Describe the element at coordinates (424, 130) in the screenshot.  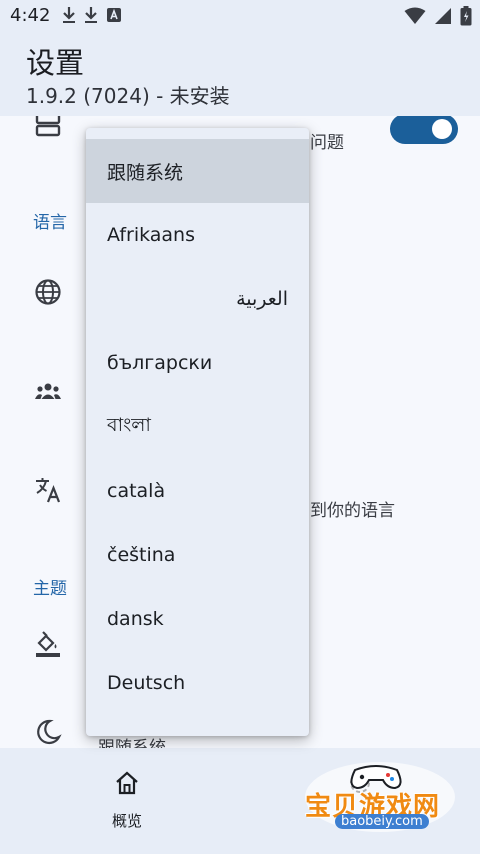
I see `toggle-switch` at that location.